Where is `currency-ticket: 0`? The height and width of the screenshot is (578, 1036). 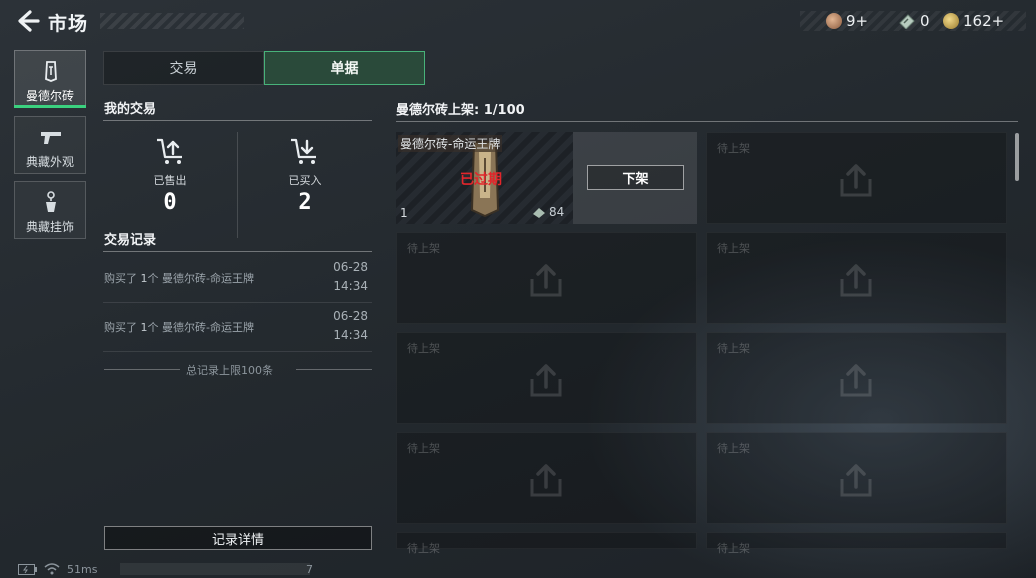 currency-ticket: 0 is located at coordinates (914, 21).